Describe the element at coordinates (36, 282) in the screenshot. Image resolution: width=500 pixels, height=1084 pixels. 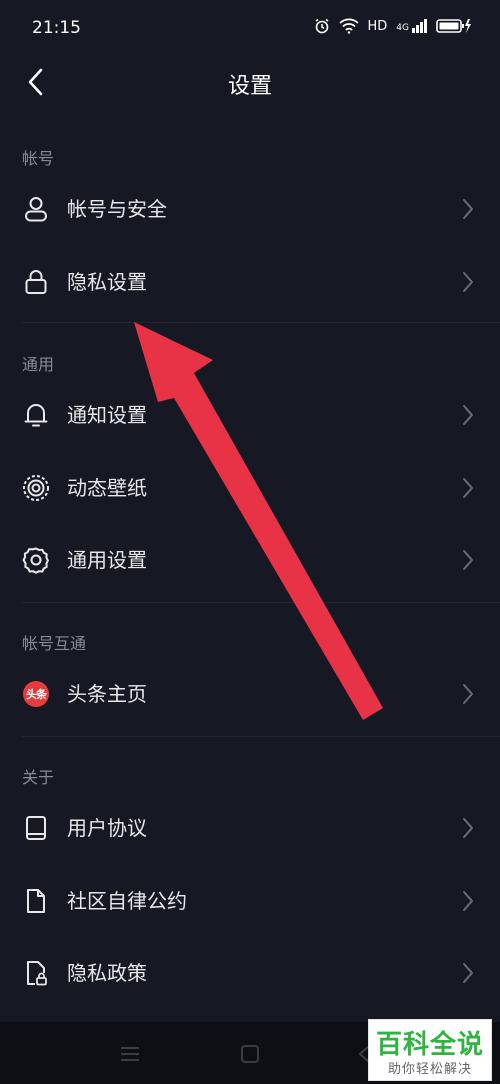
I see `lock-icon` at that location.